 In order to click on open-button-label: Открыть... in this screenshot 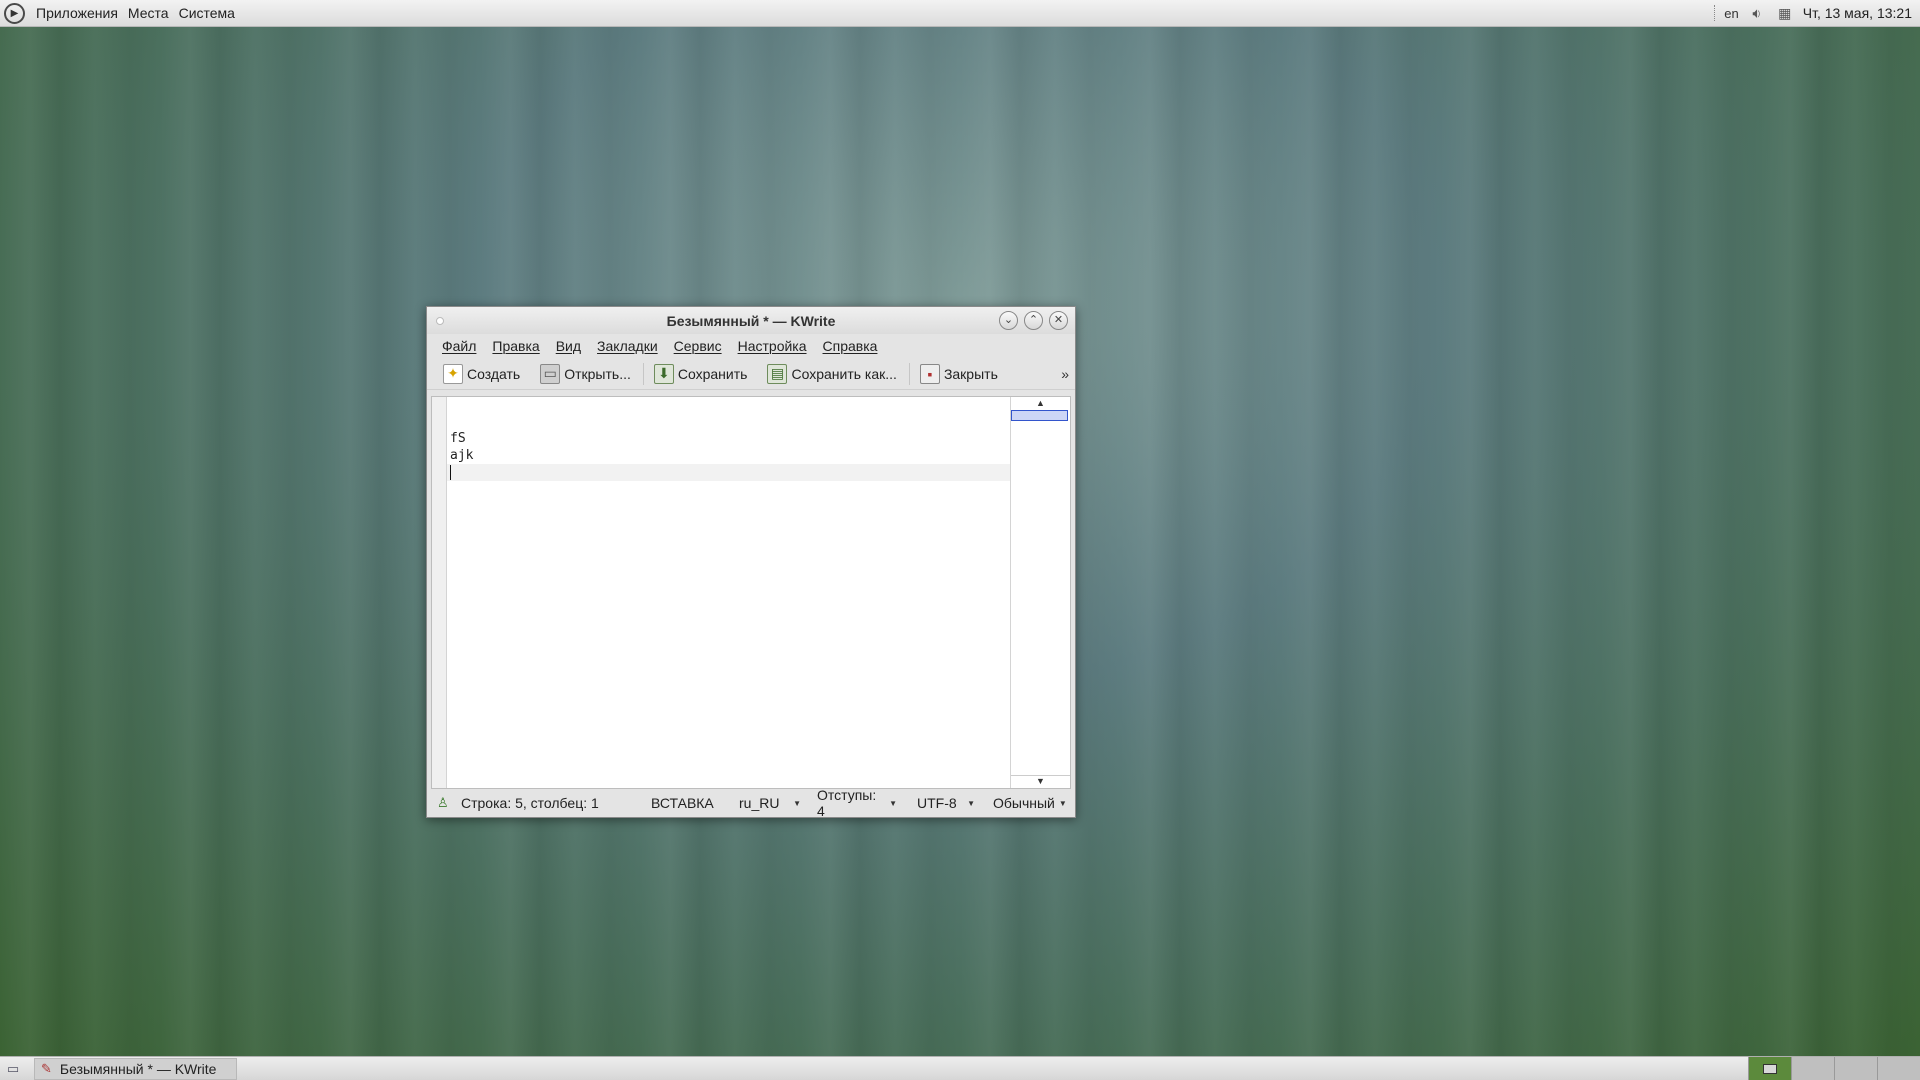, I will do `click(597, 373)`.